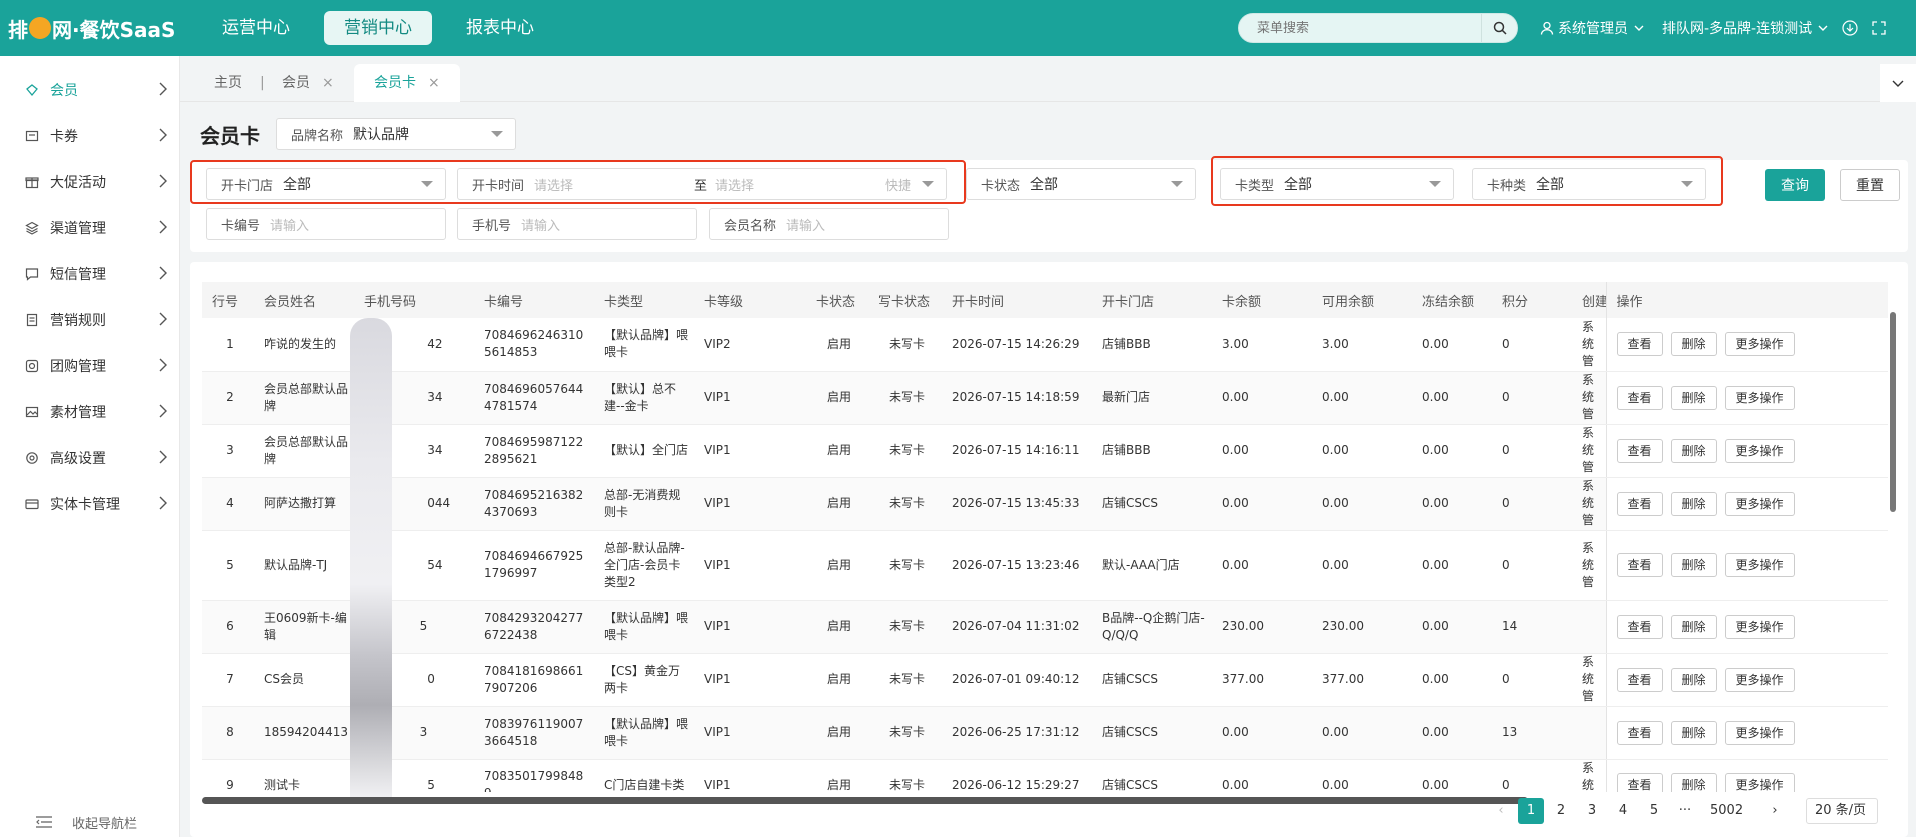 The width and height of the screenshot is (1916, 837). What do you see at coordinates (1775, 811) in the screenshot?
I see `next-page-button: ›` at bounding box center [1775, 811].